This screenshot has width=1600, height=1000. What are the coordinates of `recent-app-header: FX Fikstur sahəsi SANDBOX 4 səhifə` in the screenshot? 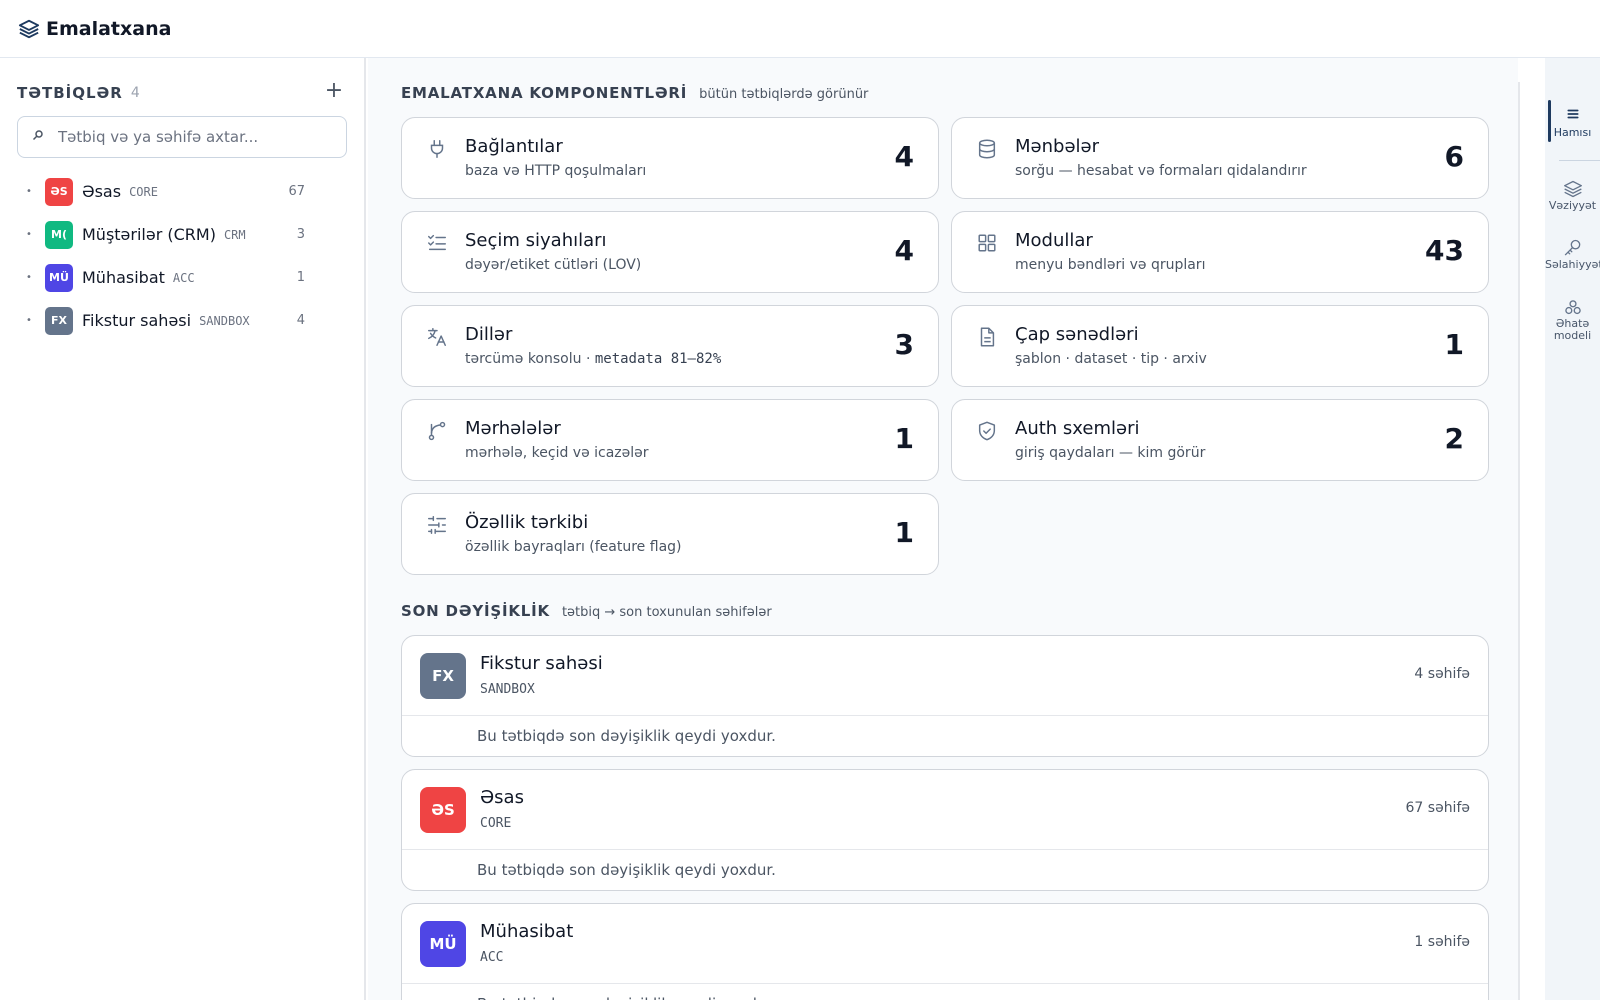 It's located at (945, 676).